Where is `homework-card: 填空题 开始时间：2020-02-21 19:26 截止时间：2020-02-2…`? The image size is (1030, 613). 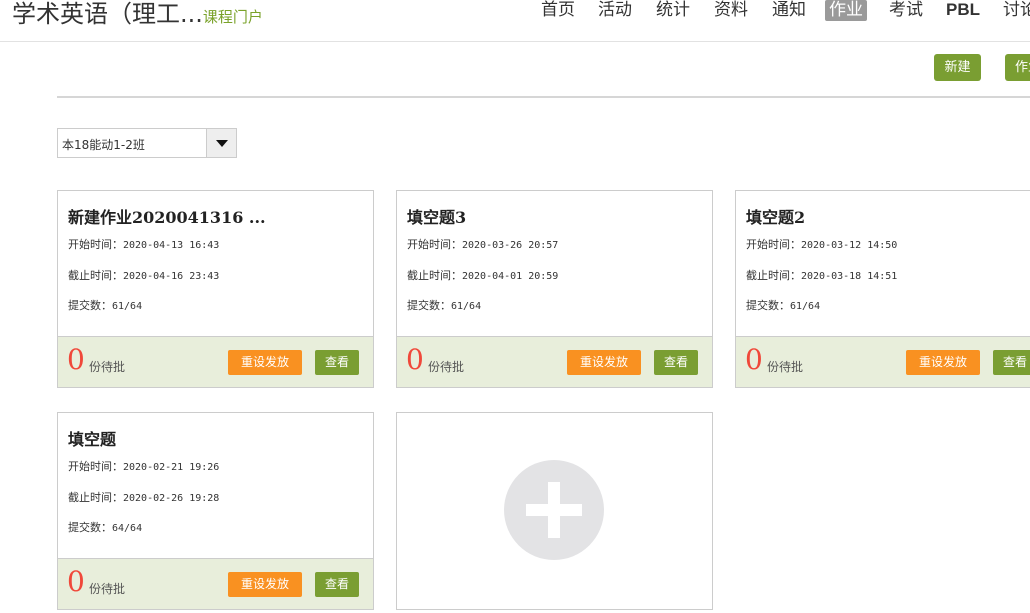
homework-card: 填空题 开始时间：2020-02-21 19:26 截止时间：2020-02-2… is located at coordinates (215, 511).